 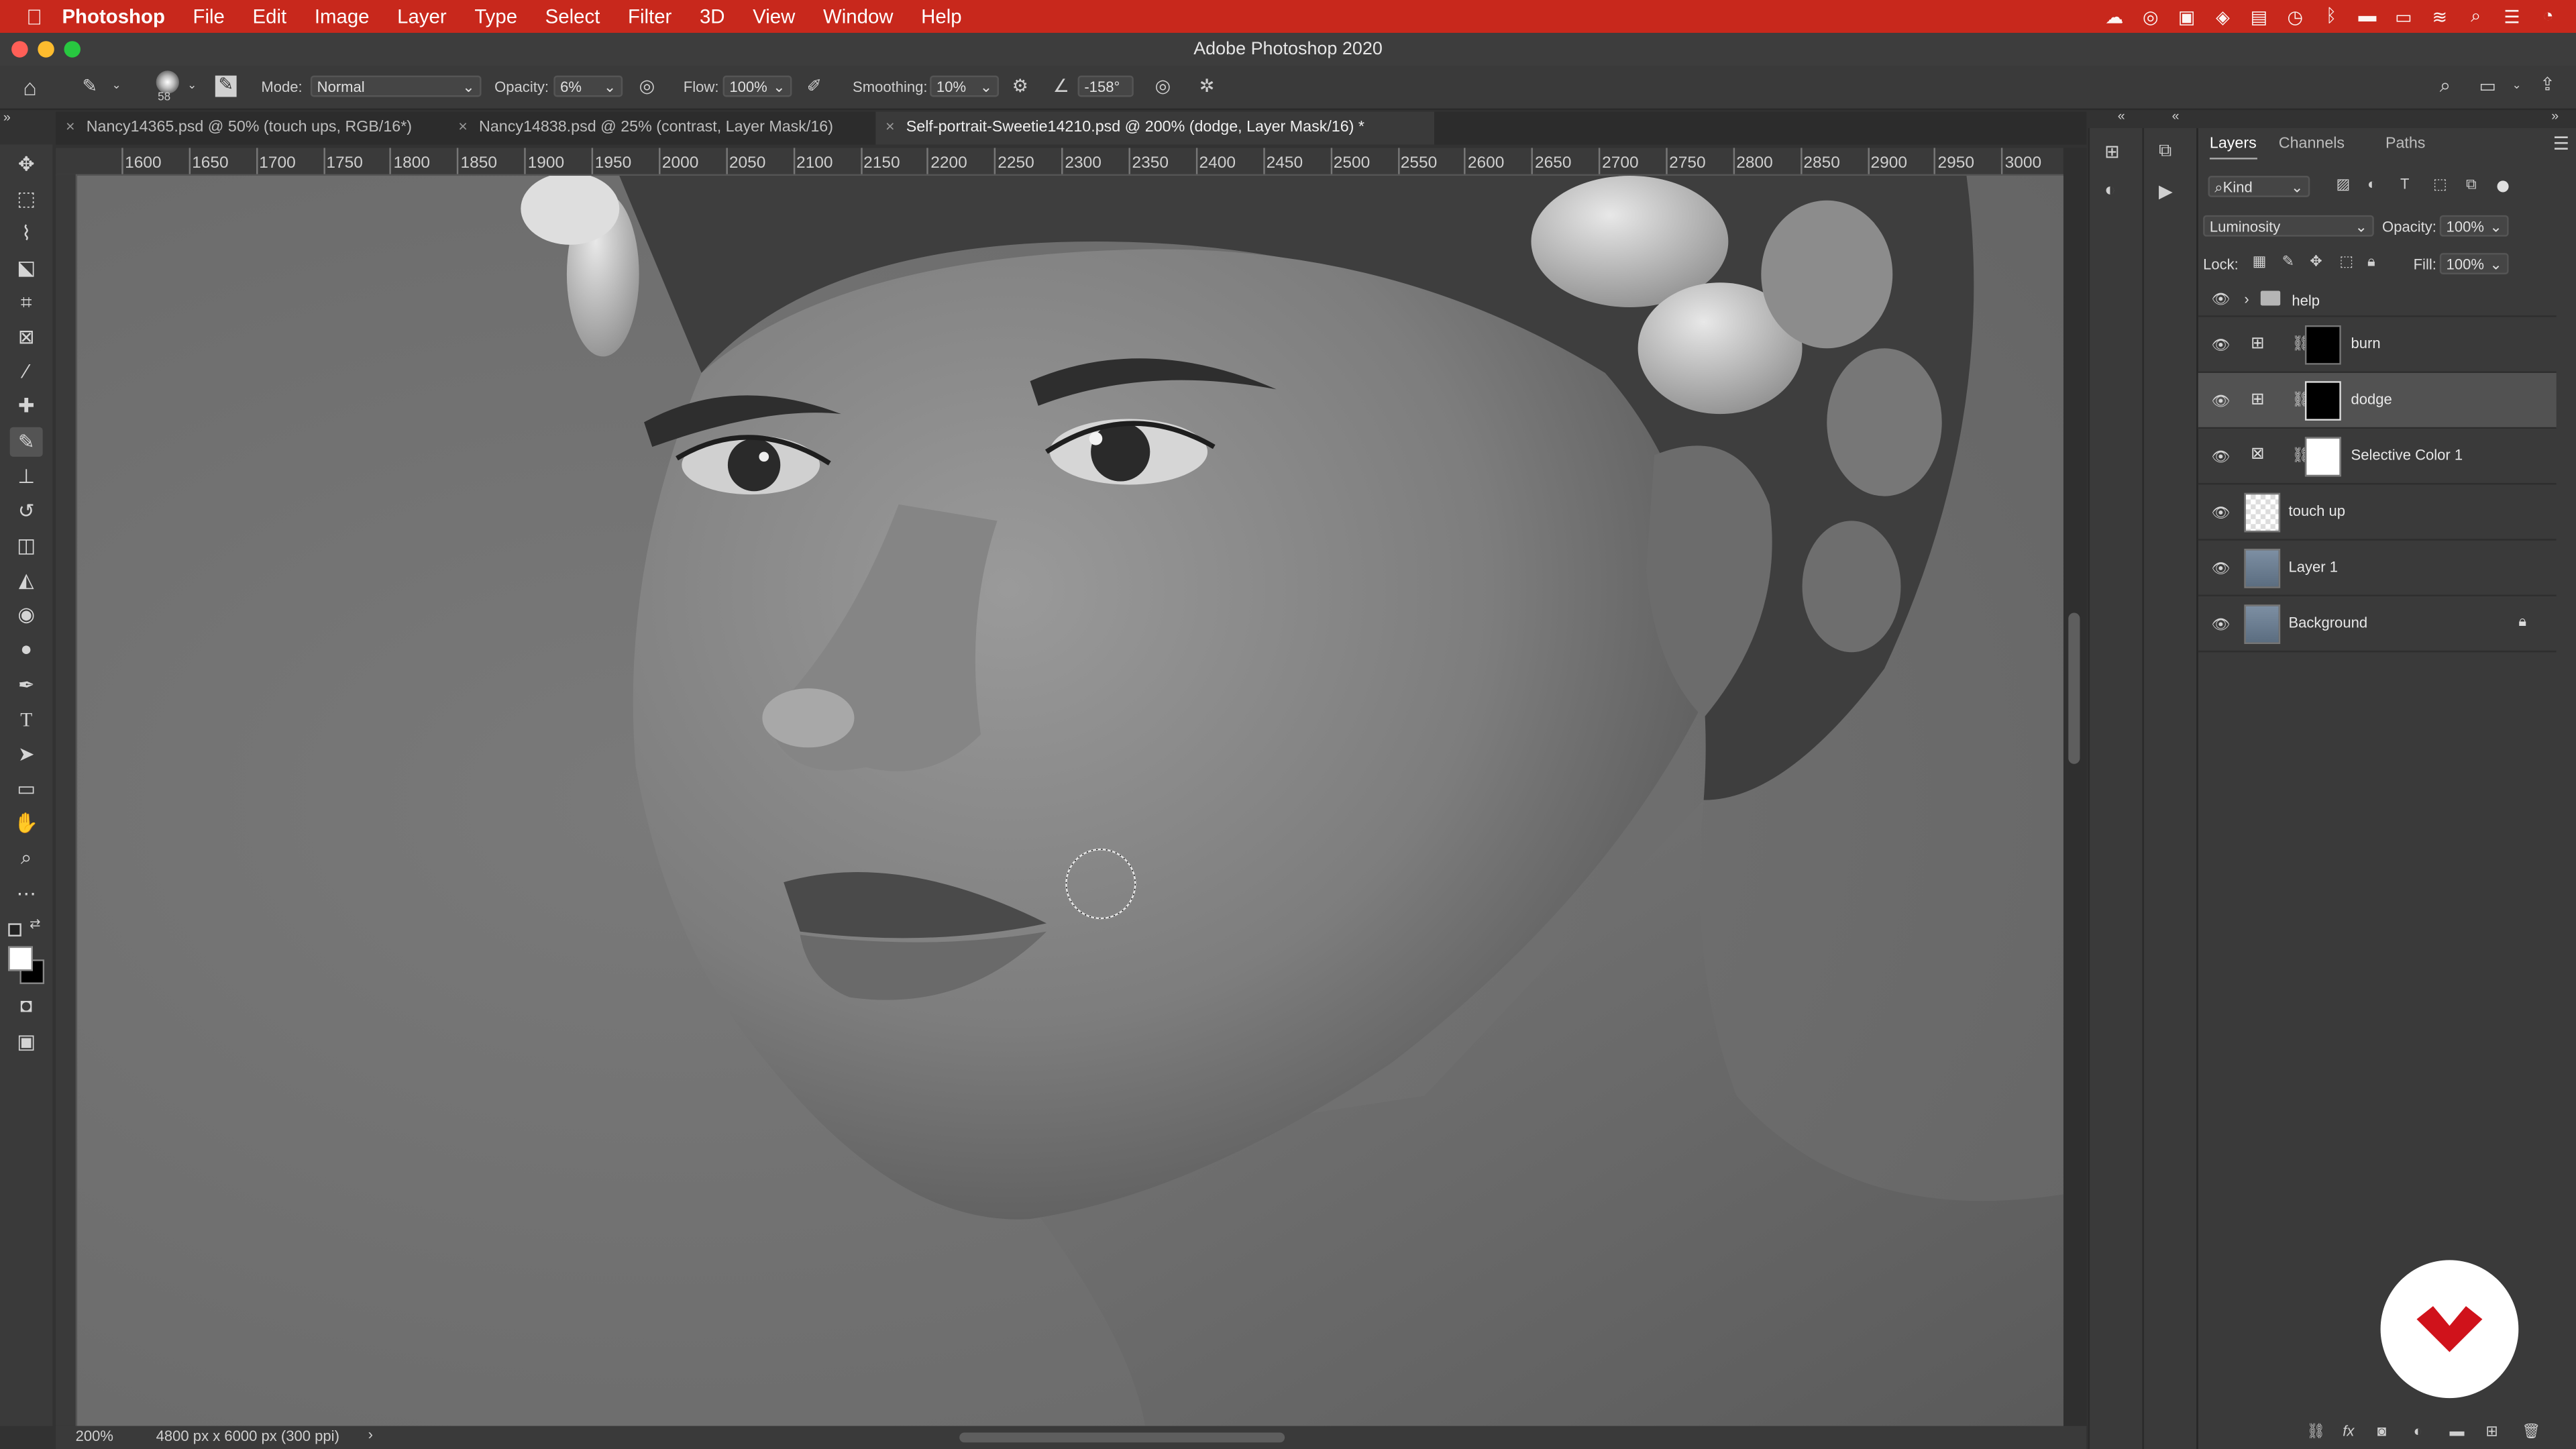 I want to click on lasso-tool-icon: ⌇, so click(x=26, y=233).